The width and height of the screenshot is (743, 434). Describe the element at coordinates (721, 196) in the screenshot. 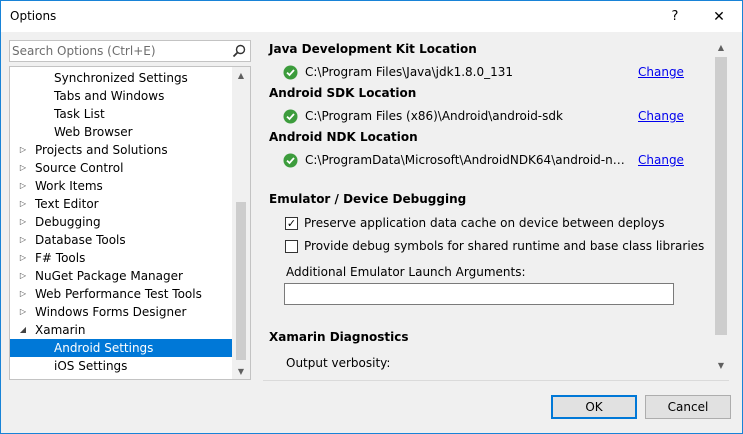

I see `settings-scroll-thumb` at that location.